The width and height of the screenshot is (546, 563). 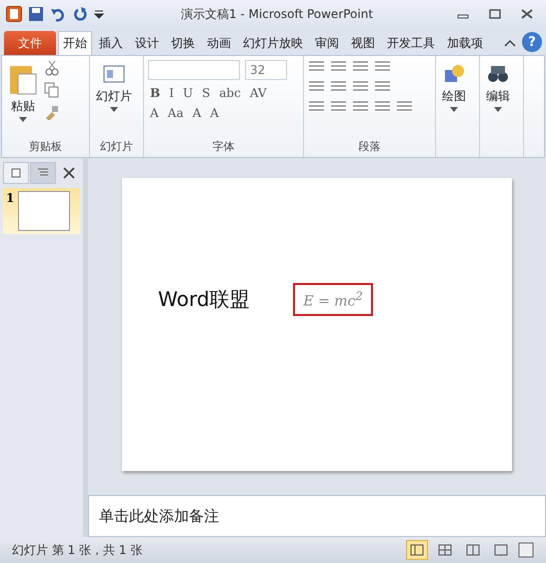 What do you see at coordinates (99, 14) in the screenshot?
I see `customize-icon` at bounding box center [99, 14].